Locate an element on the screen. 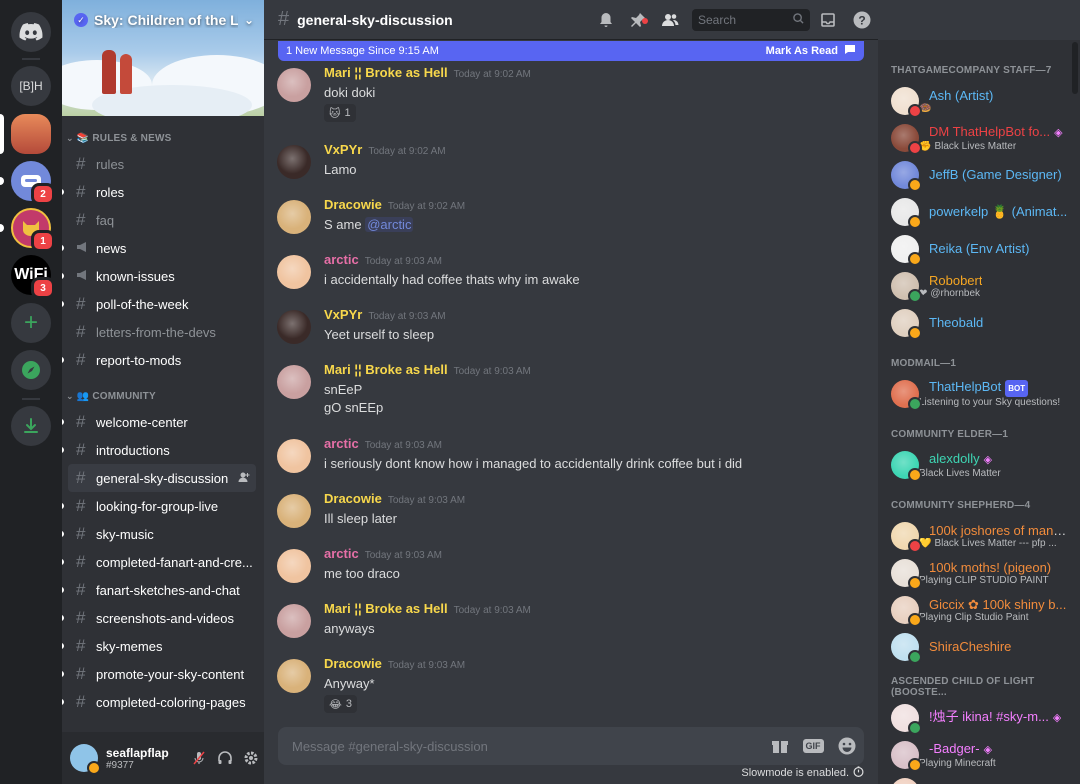 This screenshot has width=1080, height=784. channel-sky-music: # sky-music is located at coordinates (159, 534).